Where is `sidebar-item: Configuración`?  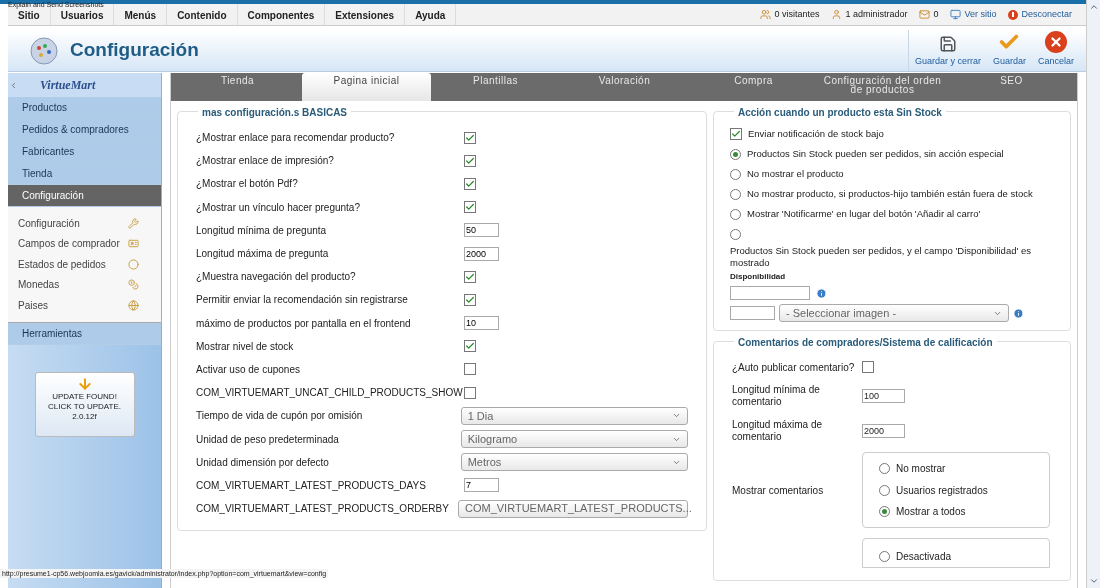
sidebar-item: Configuración is located at coordinates (84, 196).